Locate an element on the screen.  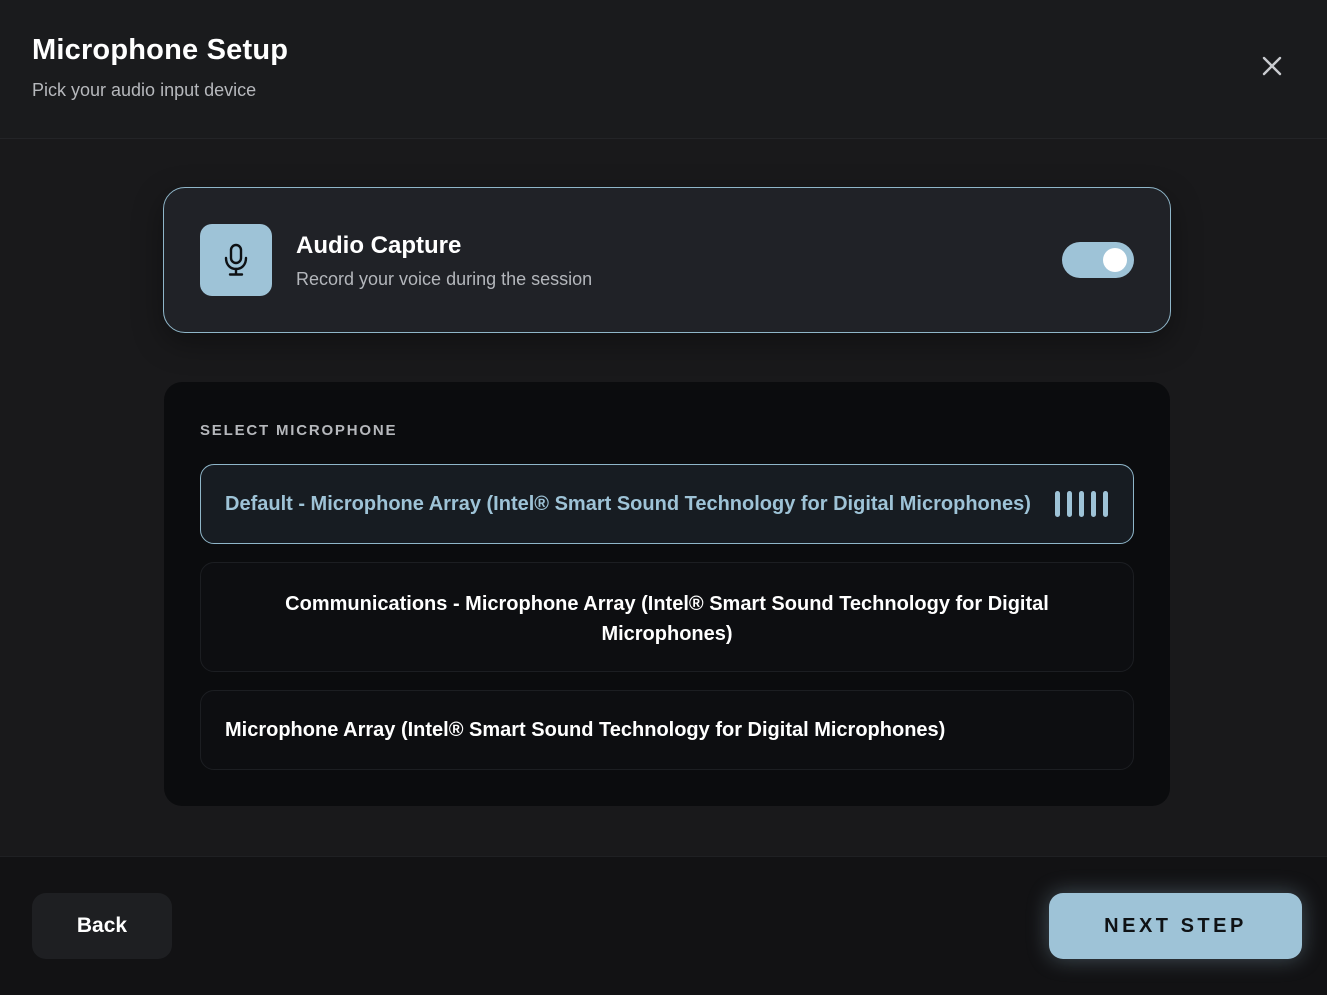
toggle-knob is located at coordinates (1115, 260).